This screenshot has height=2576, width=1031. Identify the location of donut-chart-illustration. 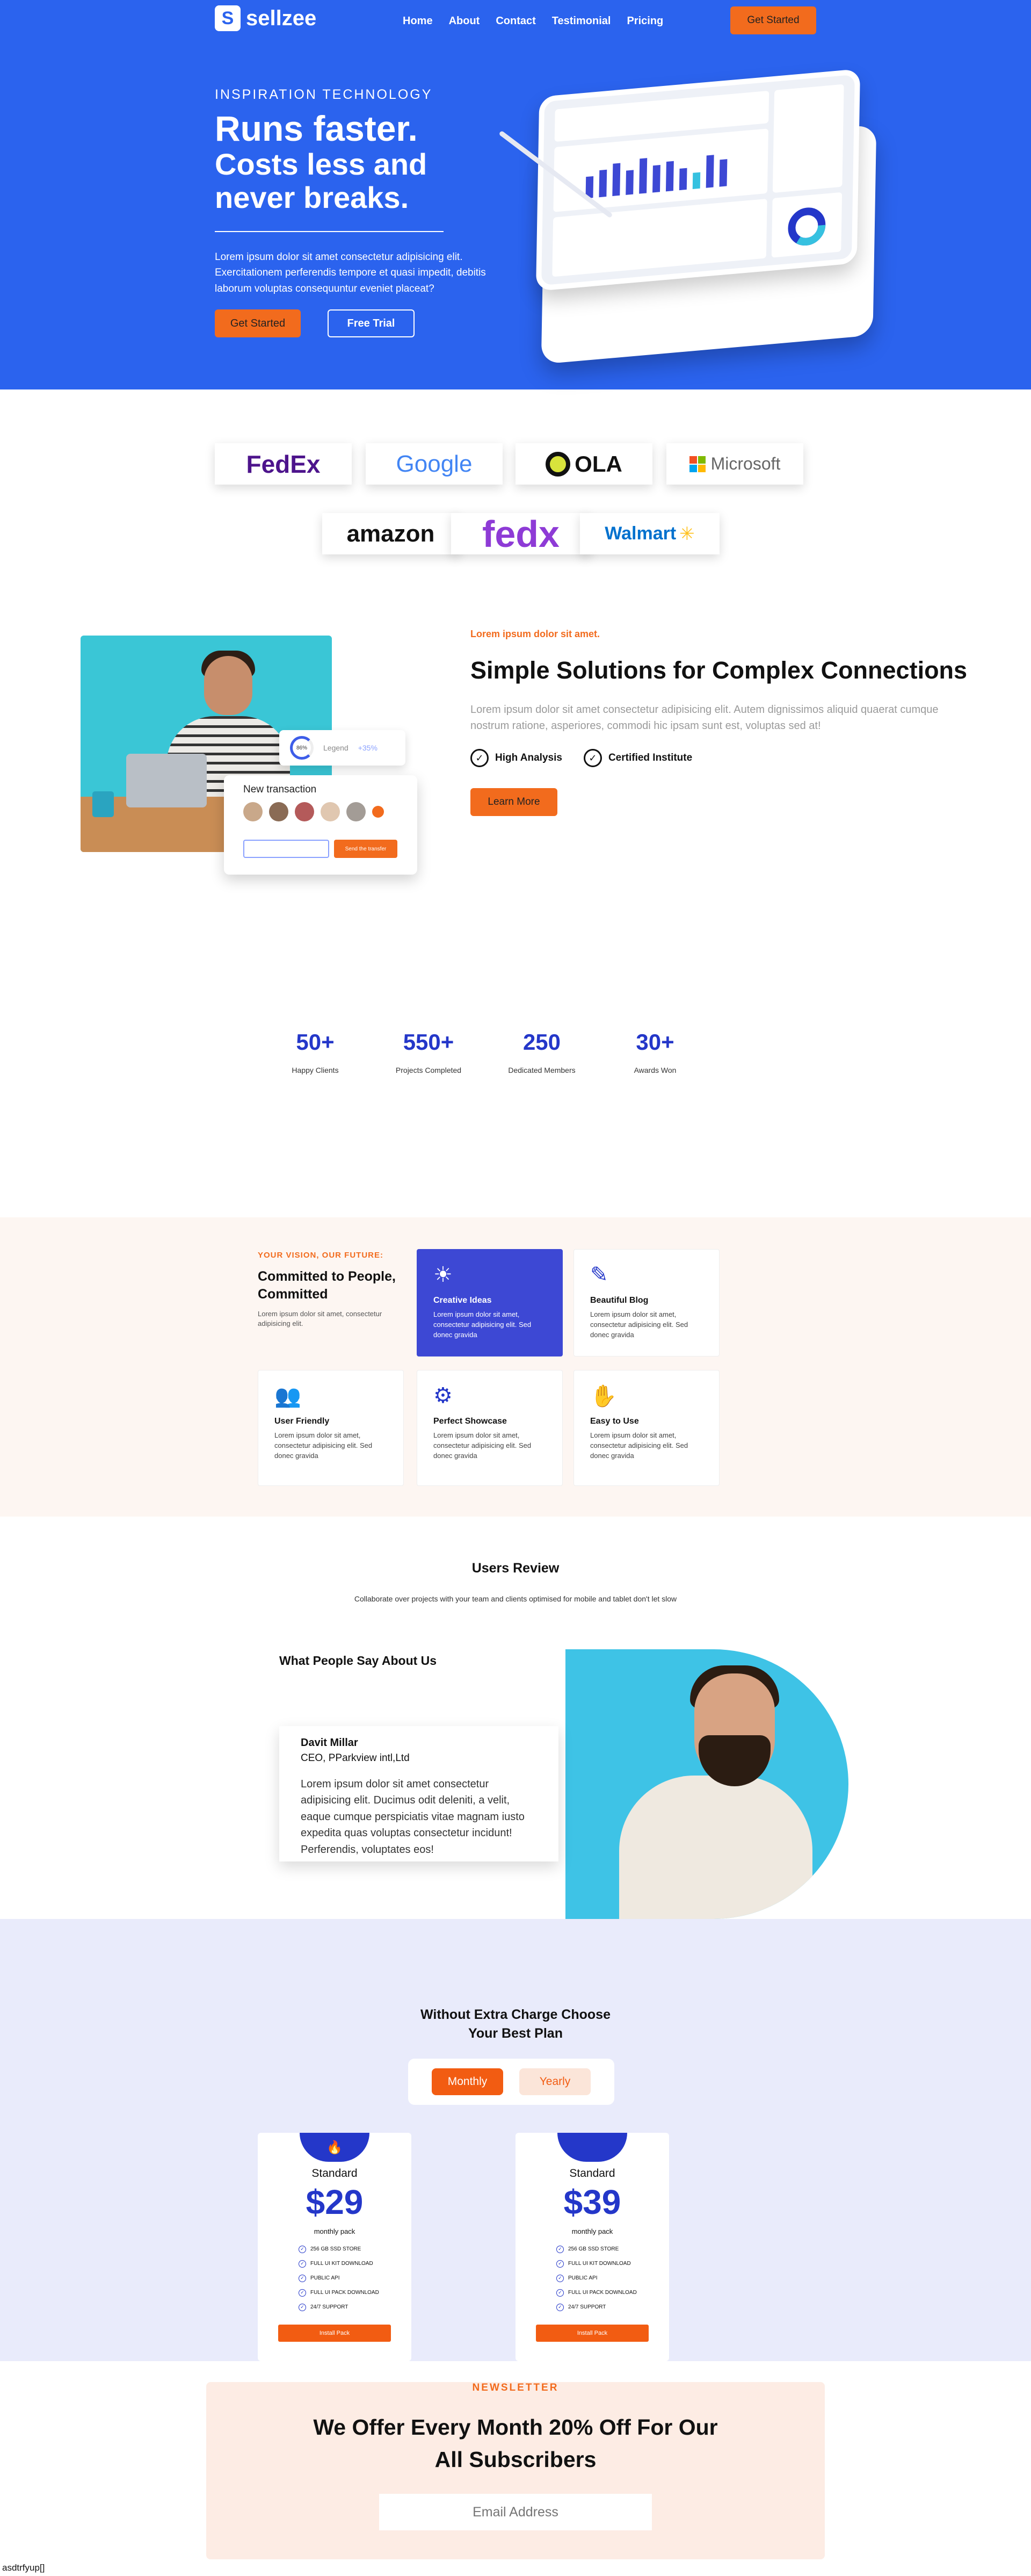
(807, 227).